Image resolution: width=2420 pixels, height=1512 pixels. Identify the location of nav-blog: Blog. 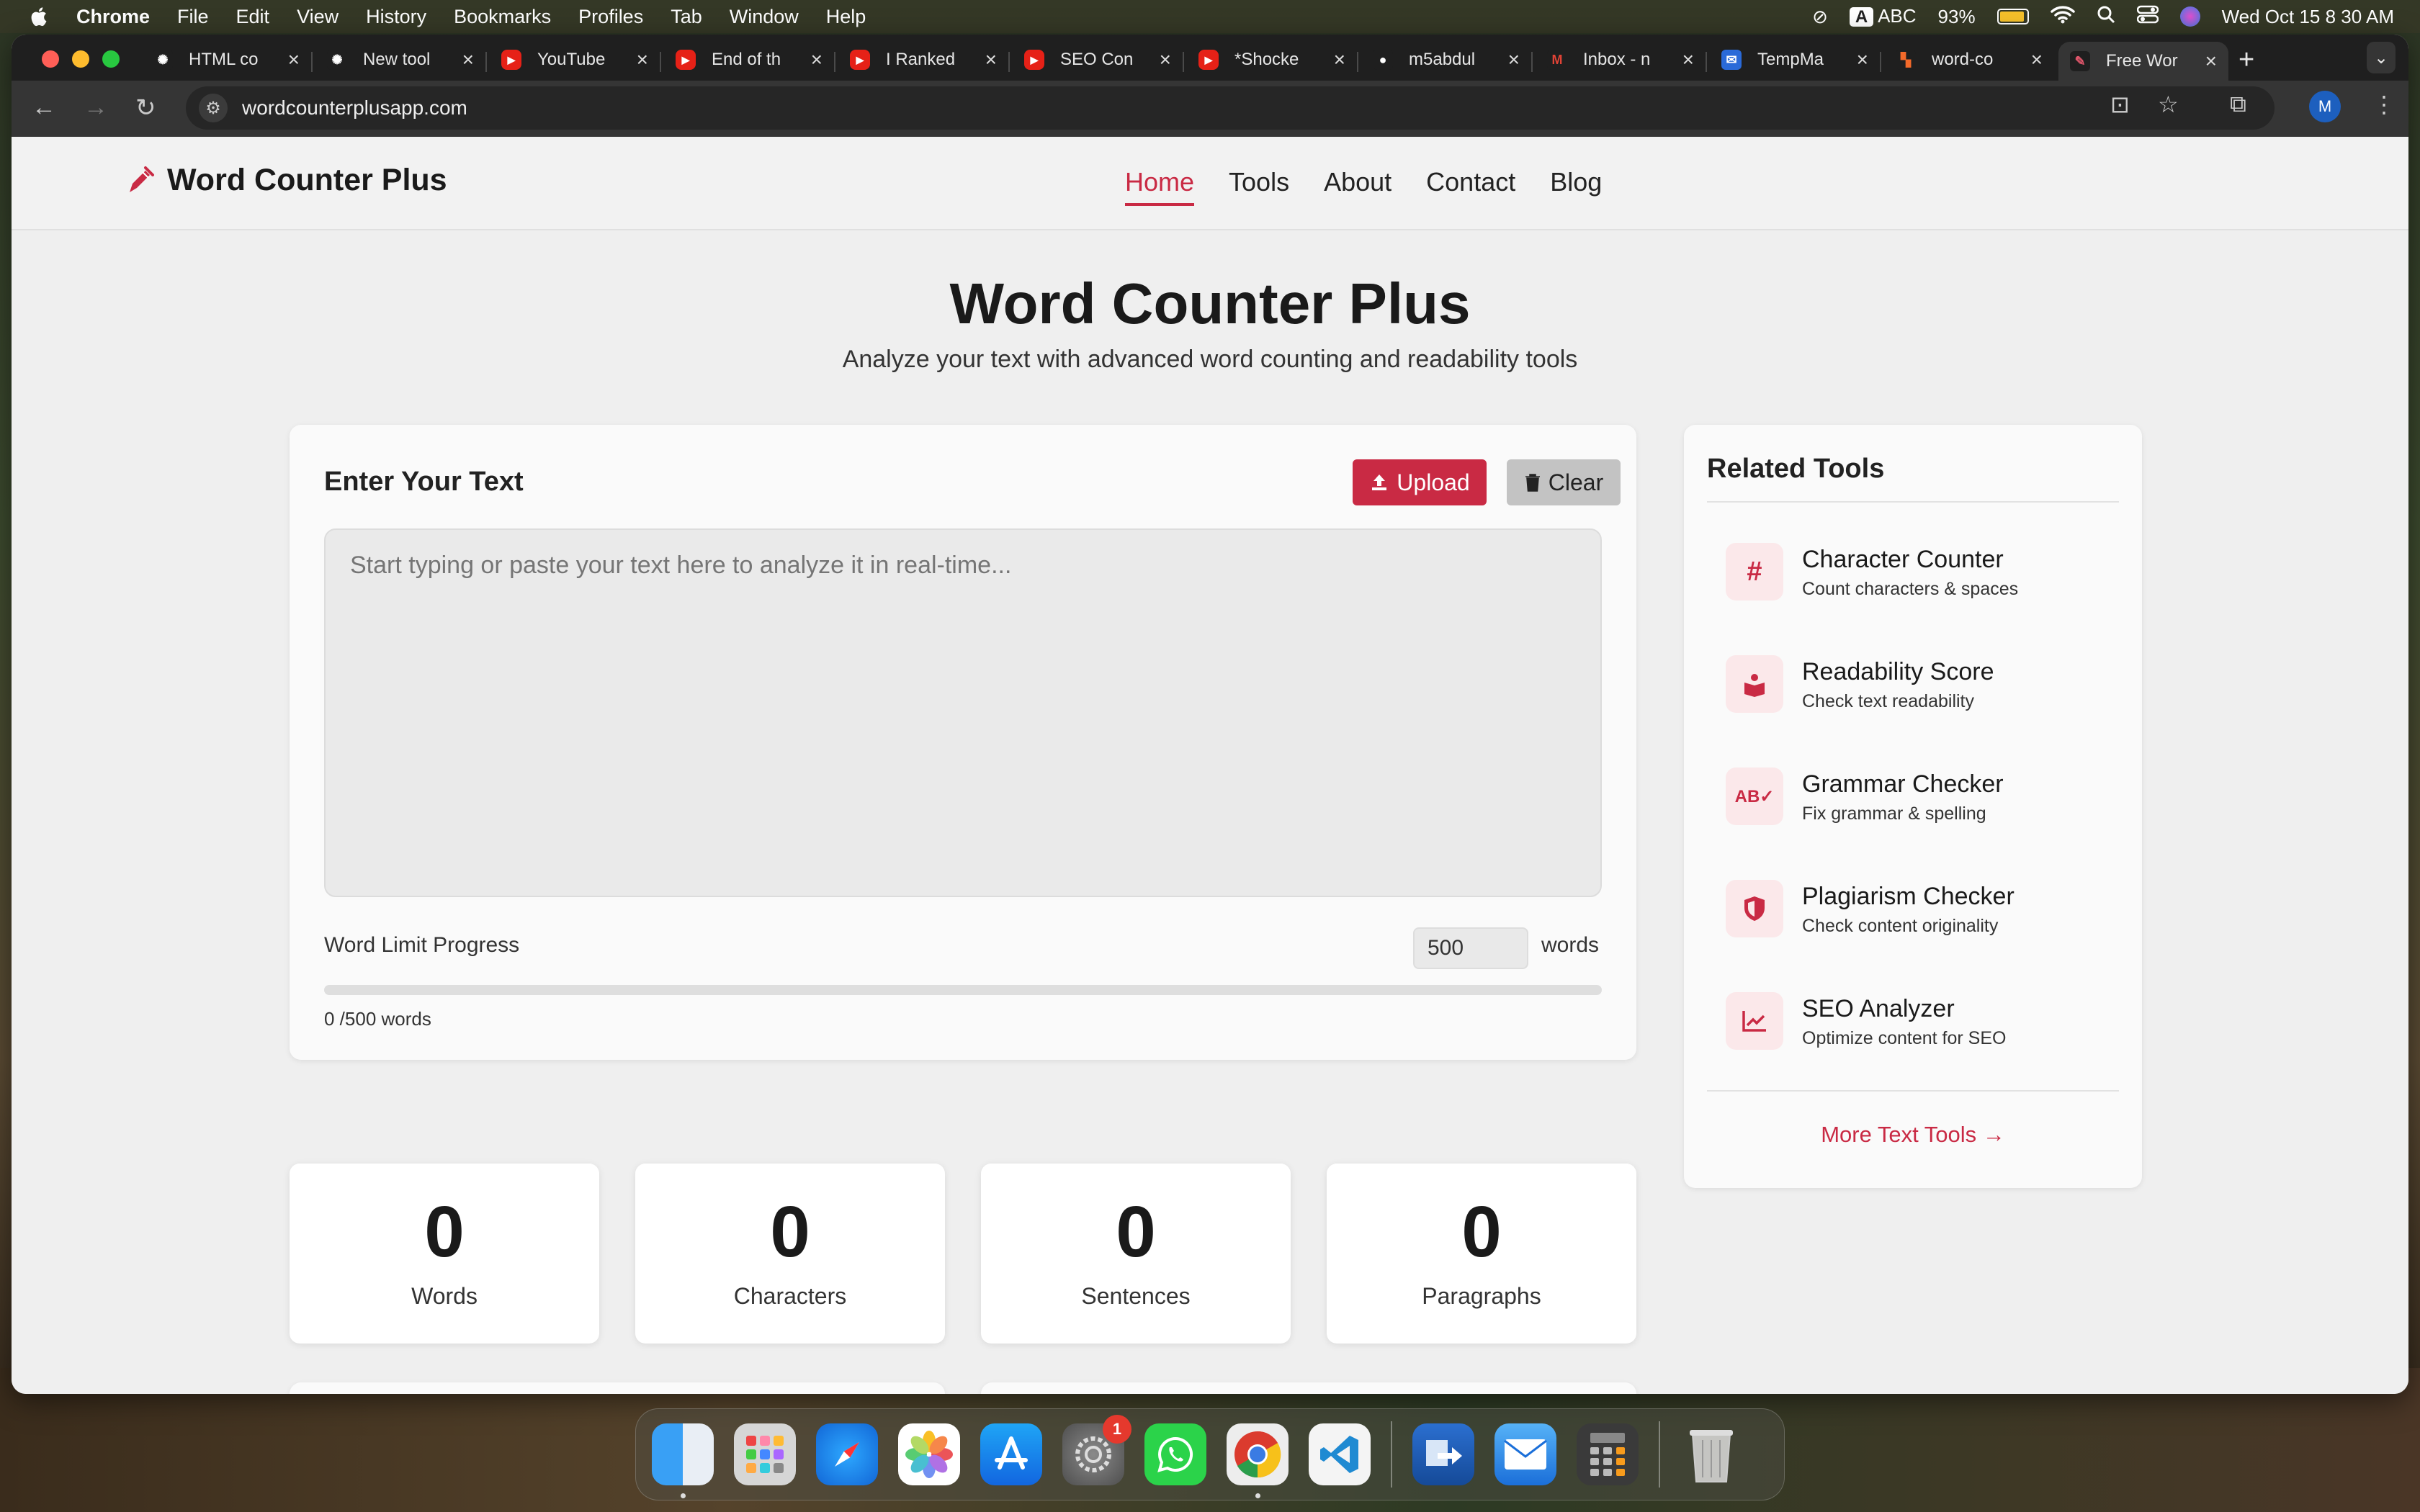
(1576, 186).